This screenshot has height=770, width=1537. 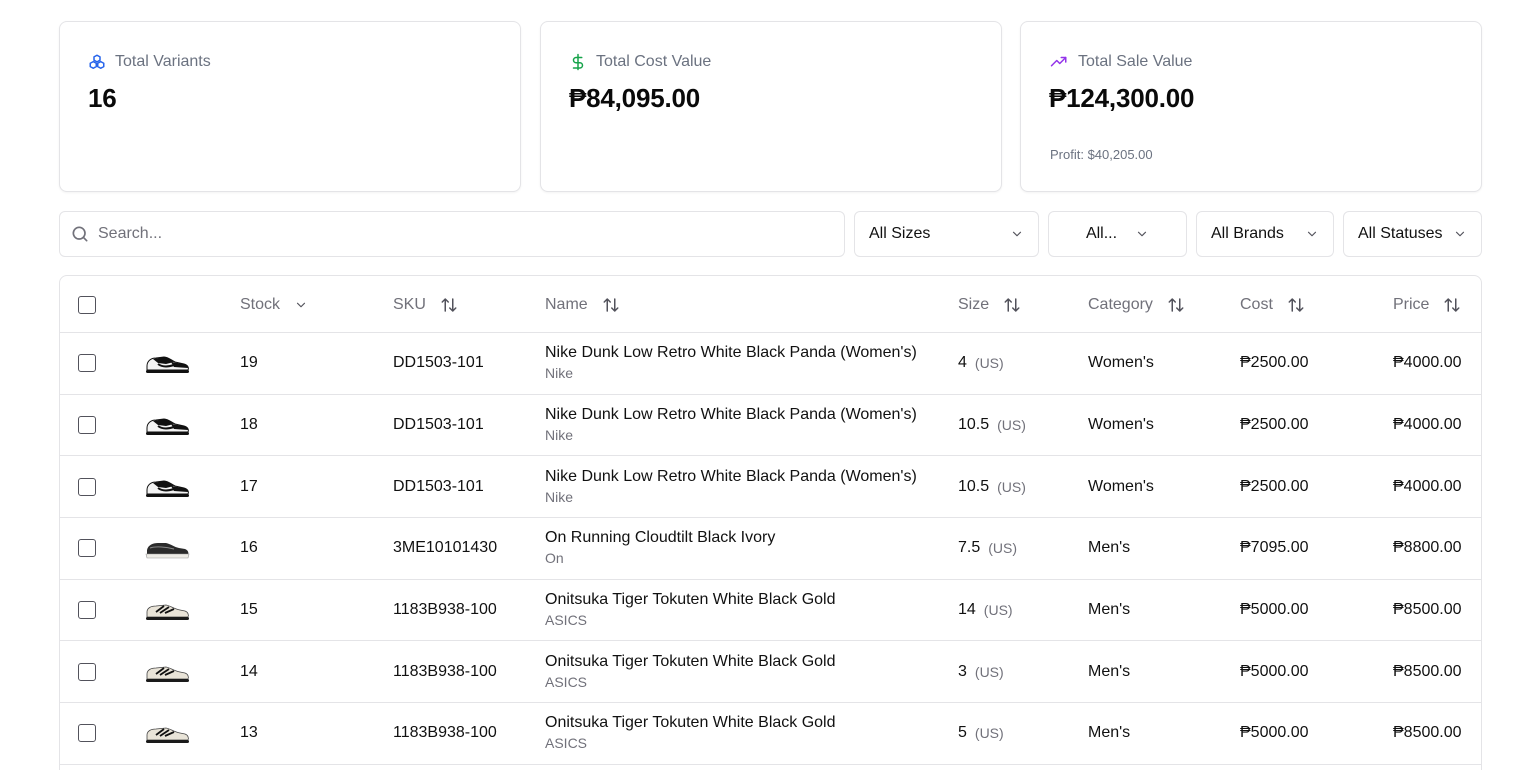 What do you see at coordinates (438, 363) in the screenshot?
I see `sku-cell: DD1503-101` at bounding box center [438, 363].